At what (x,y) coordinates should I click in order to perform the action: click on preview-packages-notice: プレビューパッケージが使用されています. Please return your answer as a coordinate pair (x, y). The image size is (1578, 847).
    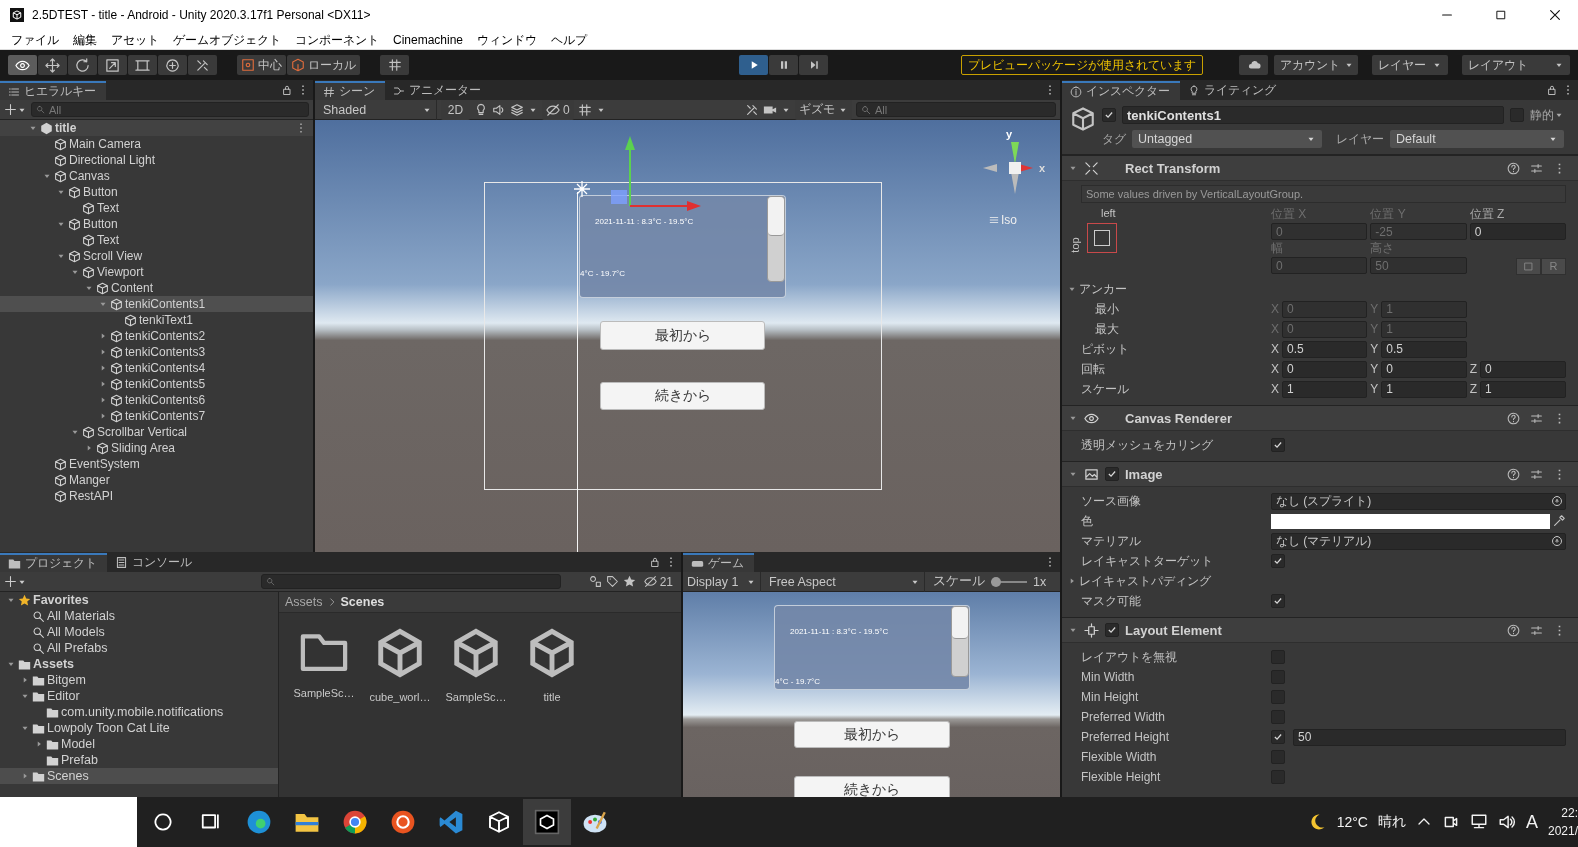
    Looking at the image, I should click on (1082, 65).